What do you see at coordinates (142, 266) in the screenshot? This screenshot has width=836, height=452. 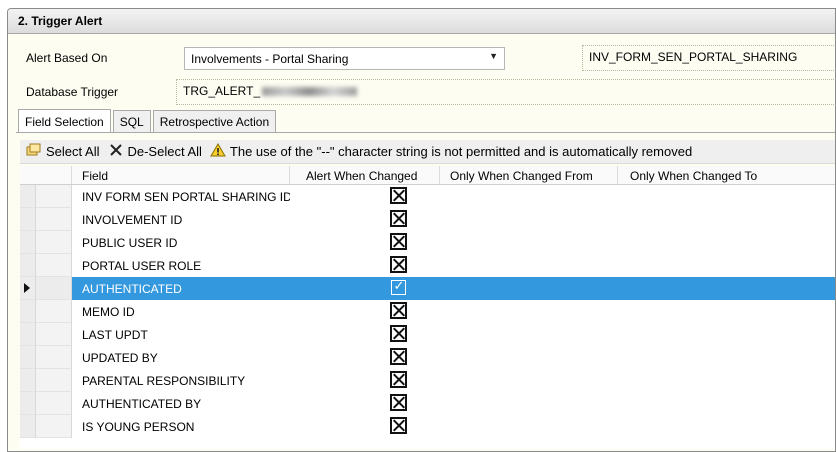 I see `field-name-cell: PORTAL USER ROLE` at bounding box center [142, 266].